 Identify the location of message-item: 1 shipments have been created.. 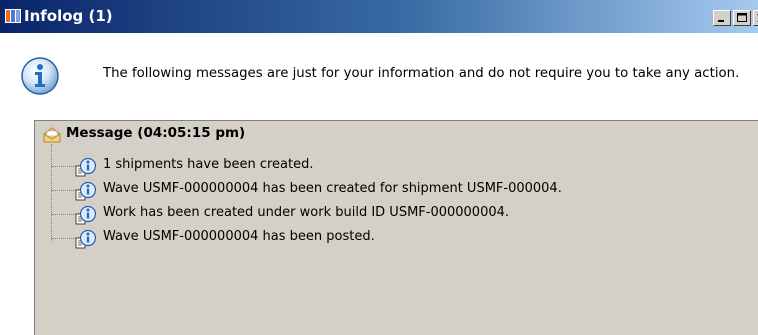
(385, 166).